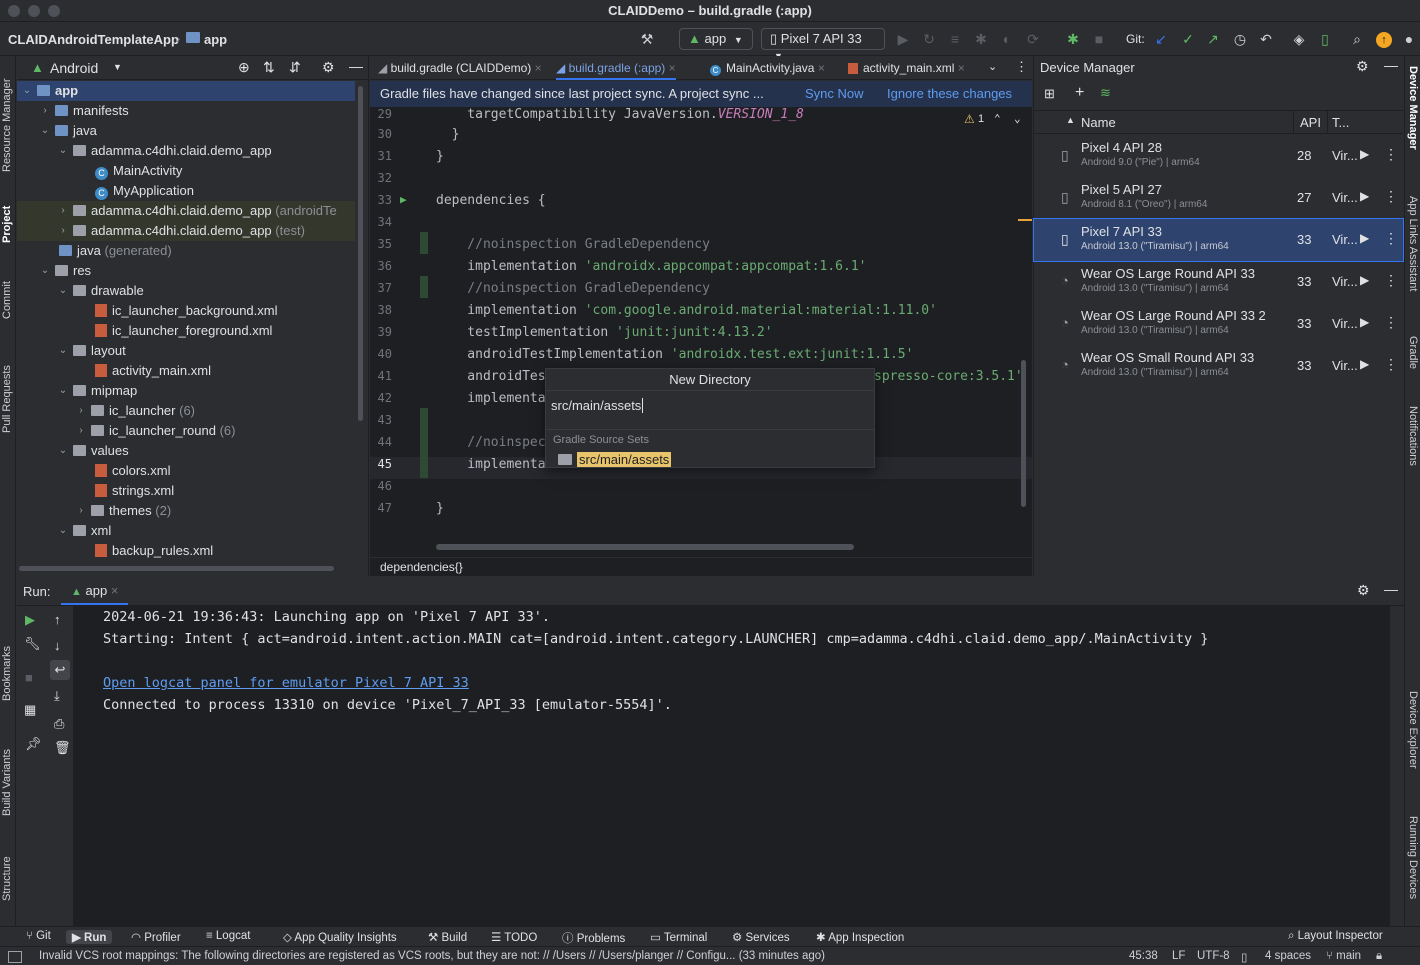 The width and height of the screenshot is (1420, 965). What do you see at coordinates (1161, 39) in the screenshot?
I see `git-update-icon: ↙` at bounding box center [1161, 39].